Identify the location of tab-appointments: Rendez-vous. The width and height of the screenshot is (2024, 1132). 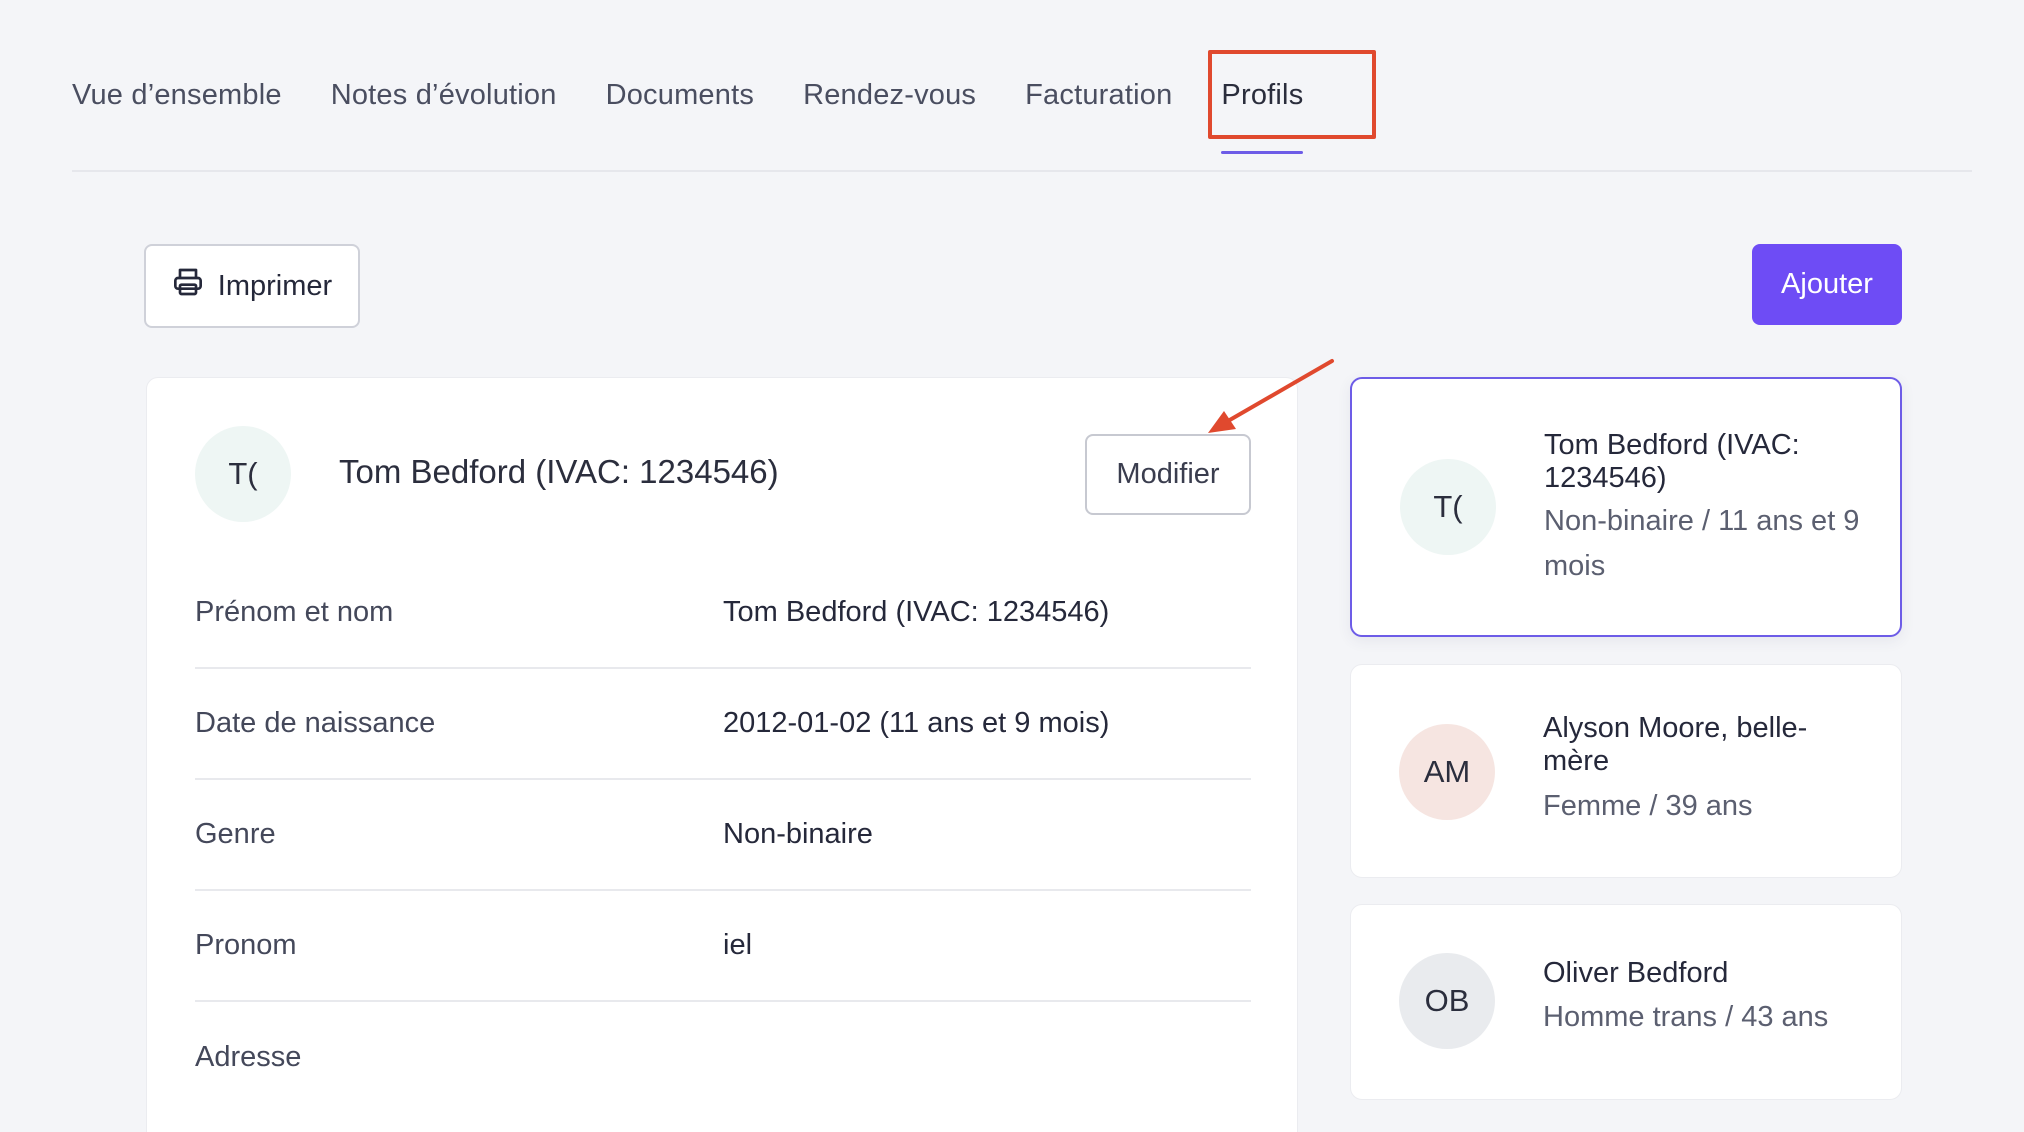
(889, 104).